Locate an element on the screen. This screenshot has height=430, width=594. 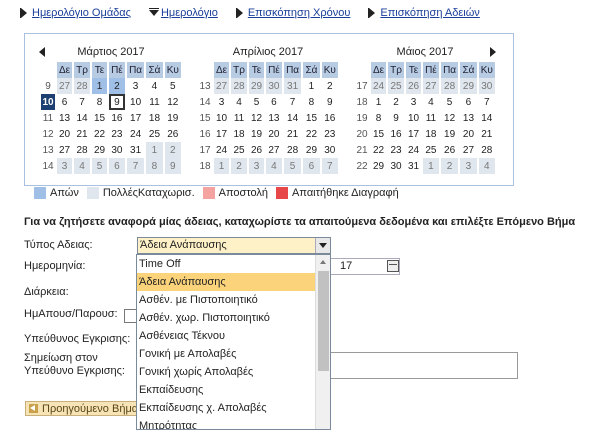
week-number: 15 is located at coordinates (205, 118).